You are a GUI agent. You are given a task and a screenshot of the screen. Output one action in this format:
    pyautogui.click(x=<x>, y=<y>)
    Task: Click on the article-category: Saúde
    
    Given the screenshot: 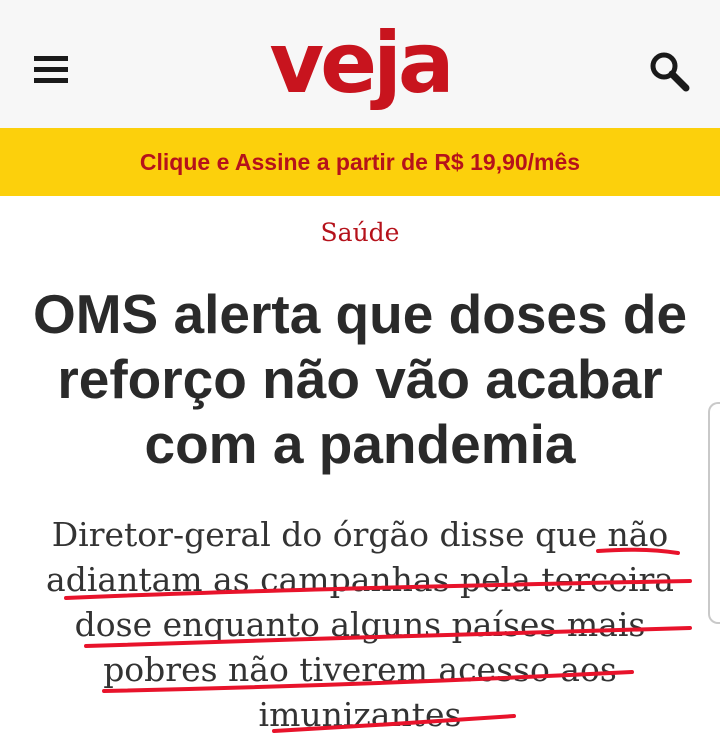 What is the action you would take?
    pyautogui.click(x=360, y=232)
    